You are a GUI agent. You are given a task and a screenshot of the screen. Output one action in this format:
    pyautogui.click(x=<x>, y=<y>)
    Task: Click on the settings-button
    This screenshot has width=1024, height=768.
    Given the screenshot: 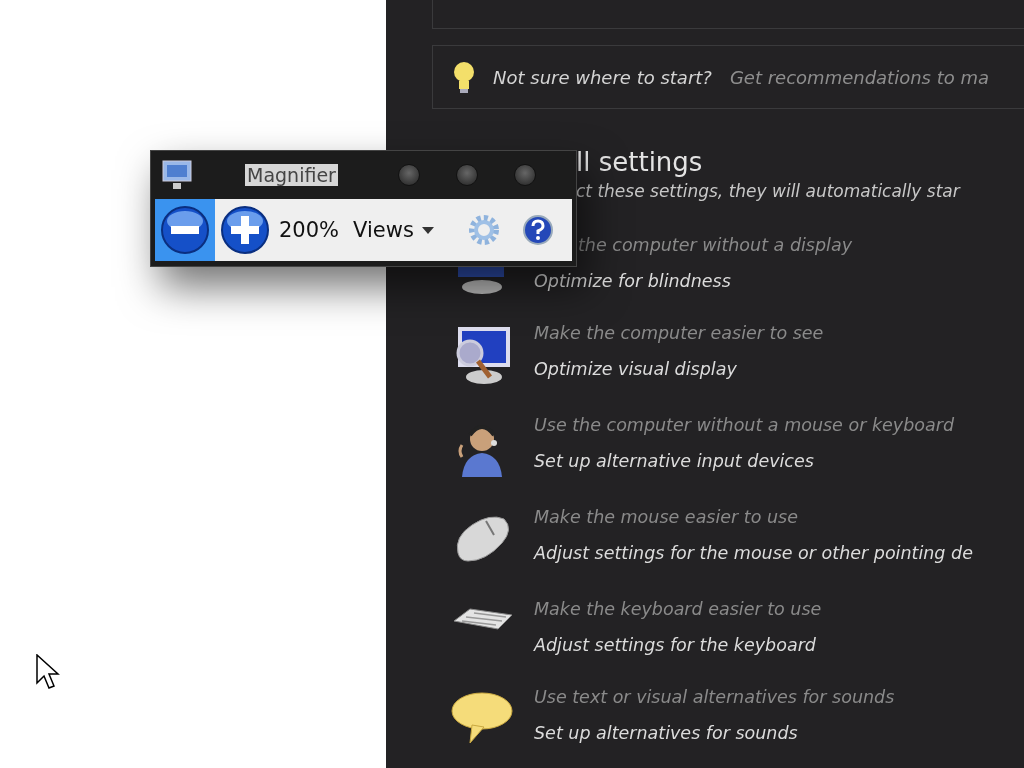 What is the action you would take?
    pyautogui.click(x=483, y=230)
    